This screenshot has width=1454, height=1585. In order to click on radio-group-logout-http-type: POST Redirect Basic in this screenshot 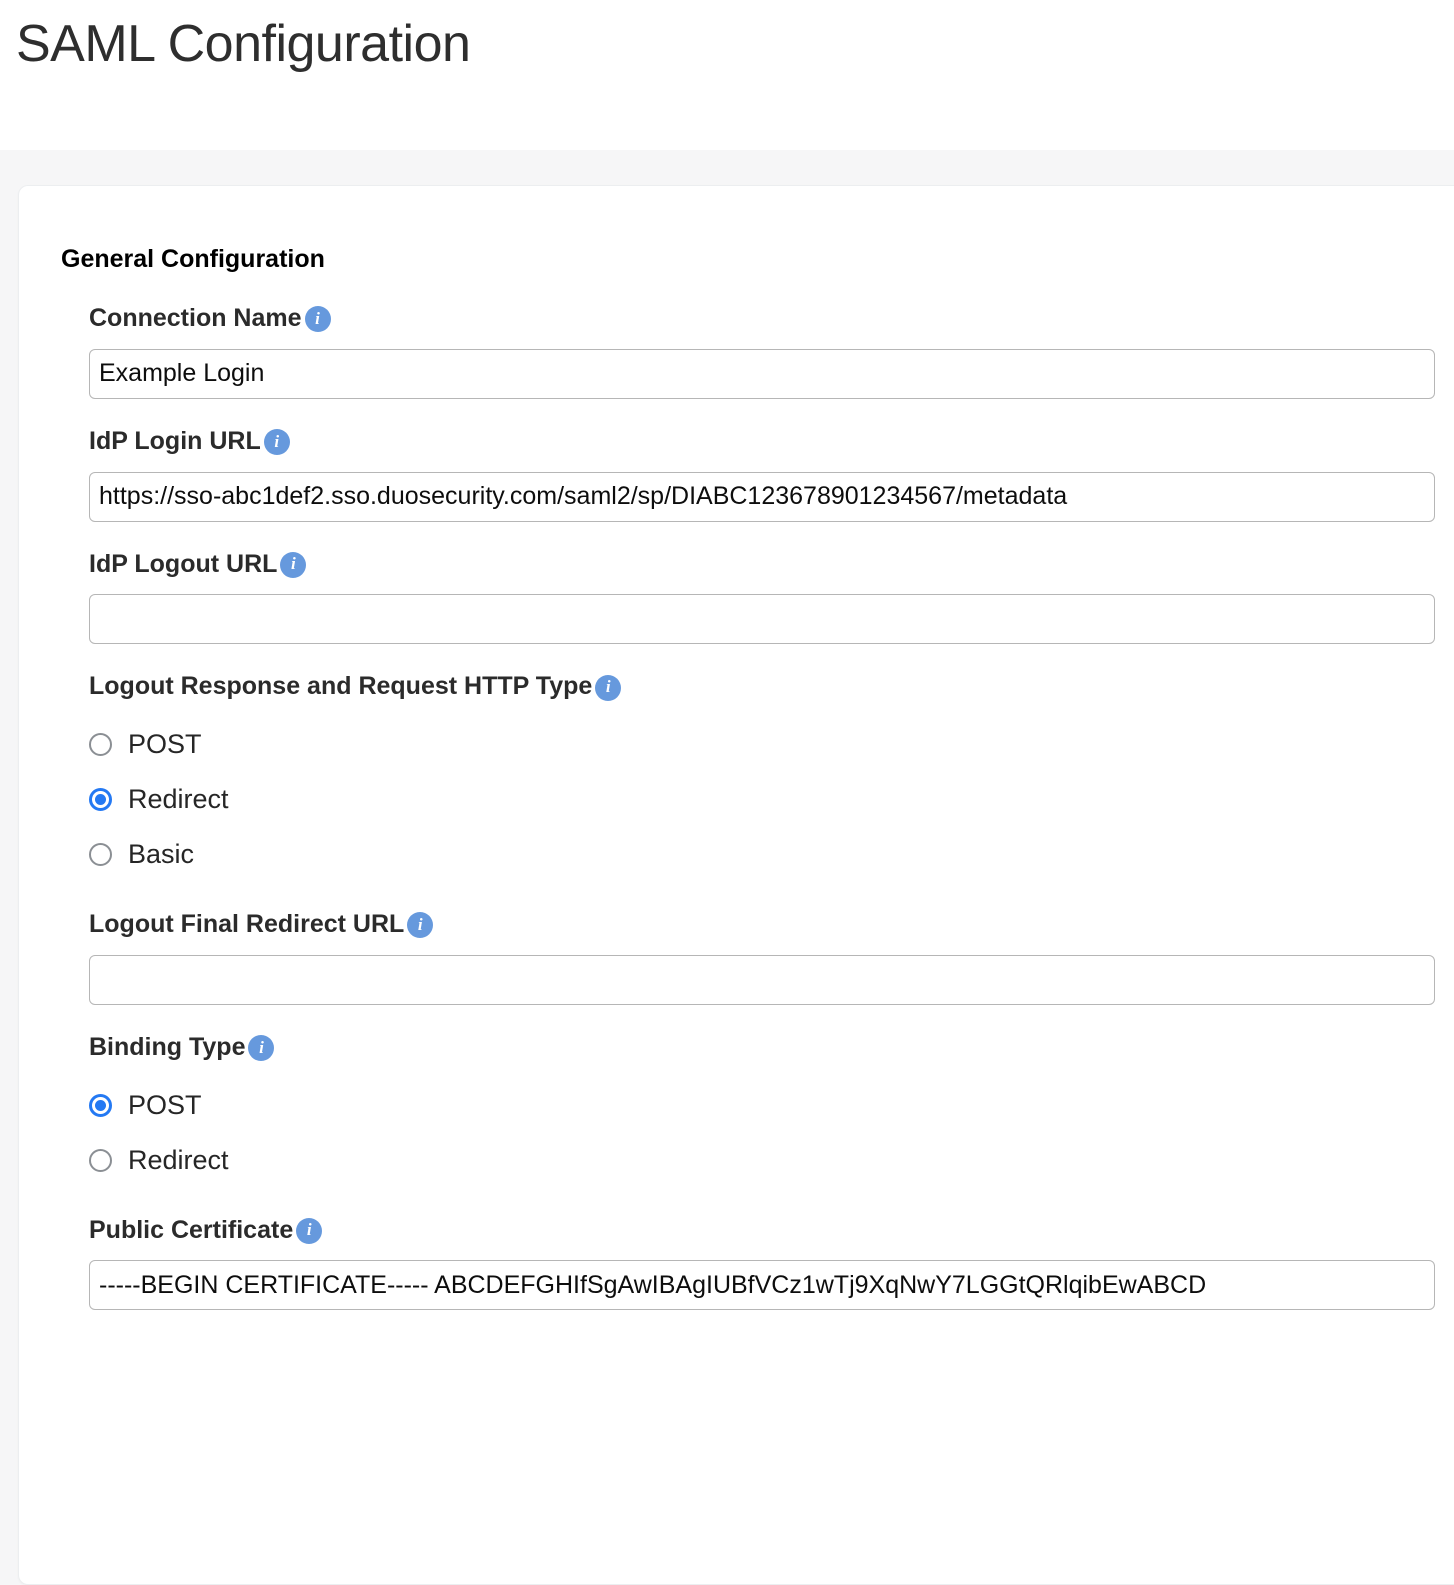, I will do `click(771, 799)`.